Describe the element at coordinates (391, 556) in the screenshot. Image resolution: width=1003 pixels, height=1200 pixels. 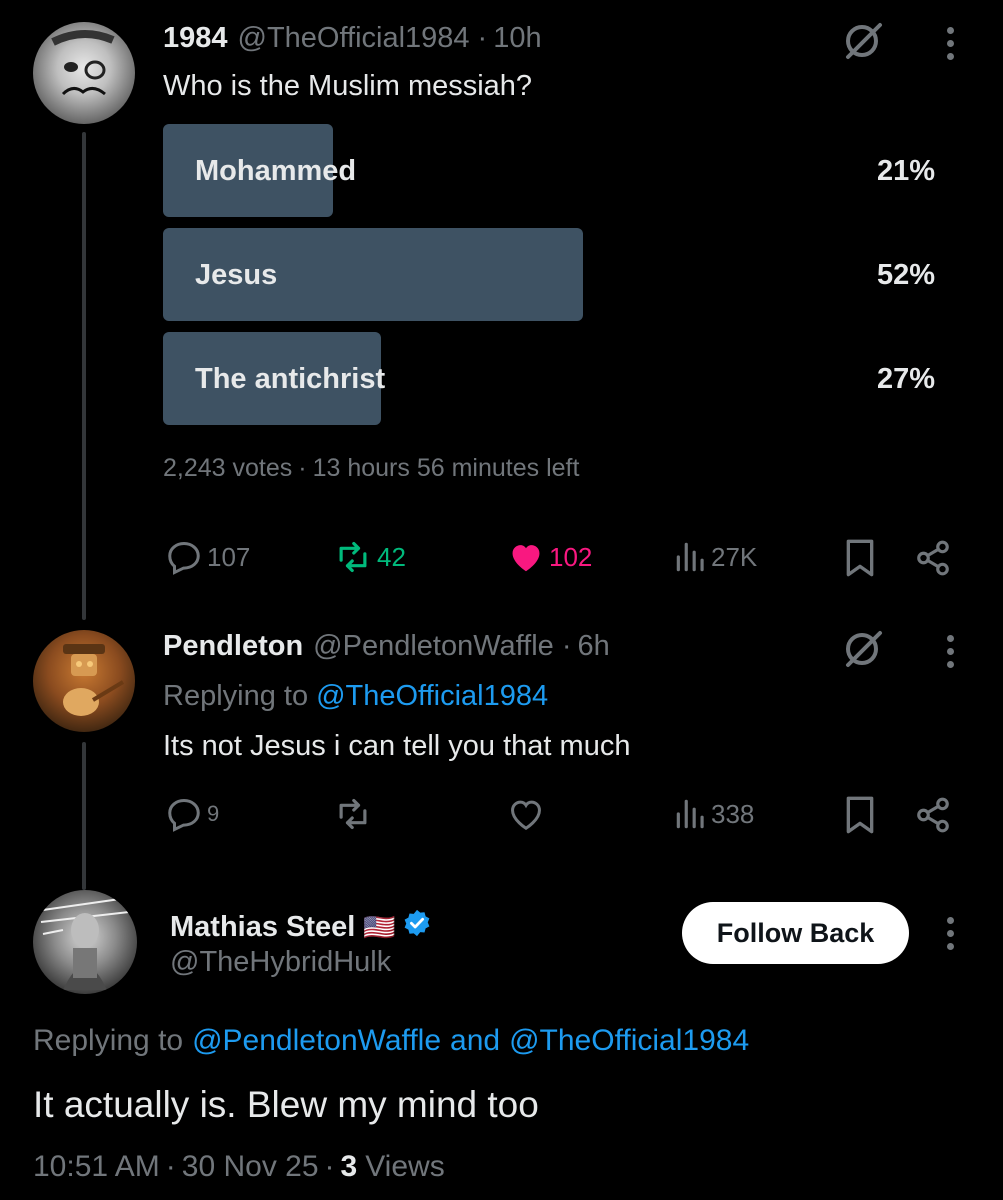
I see `repost-count: 42` at that location.